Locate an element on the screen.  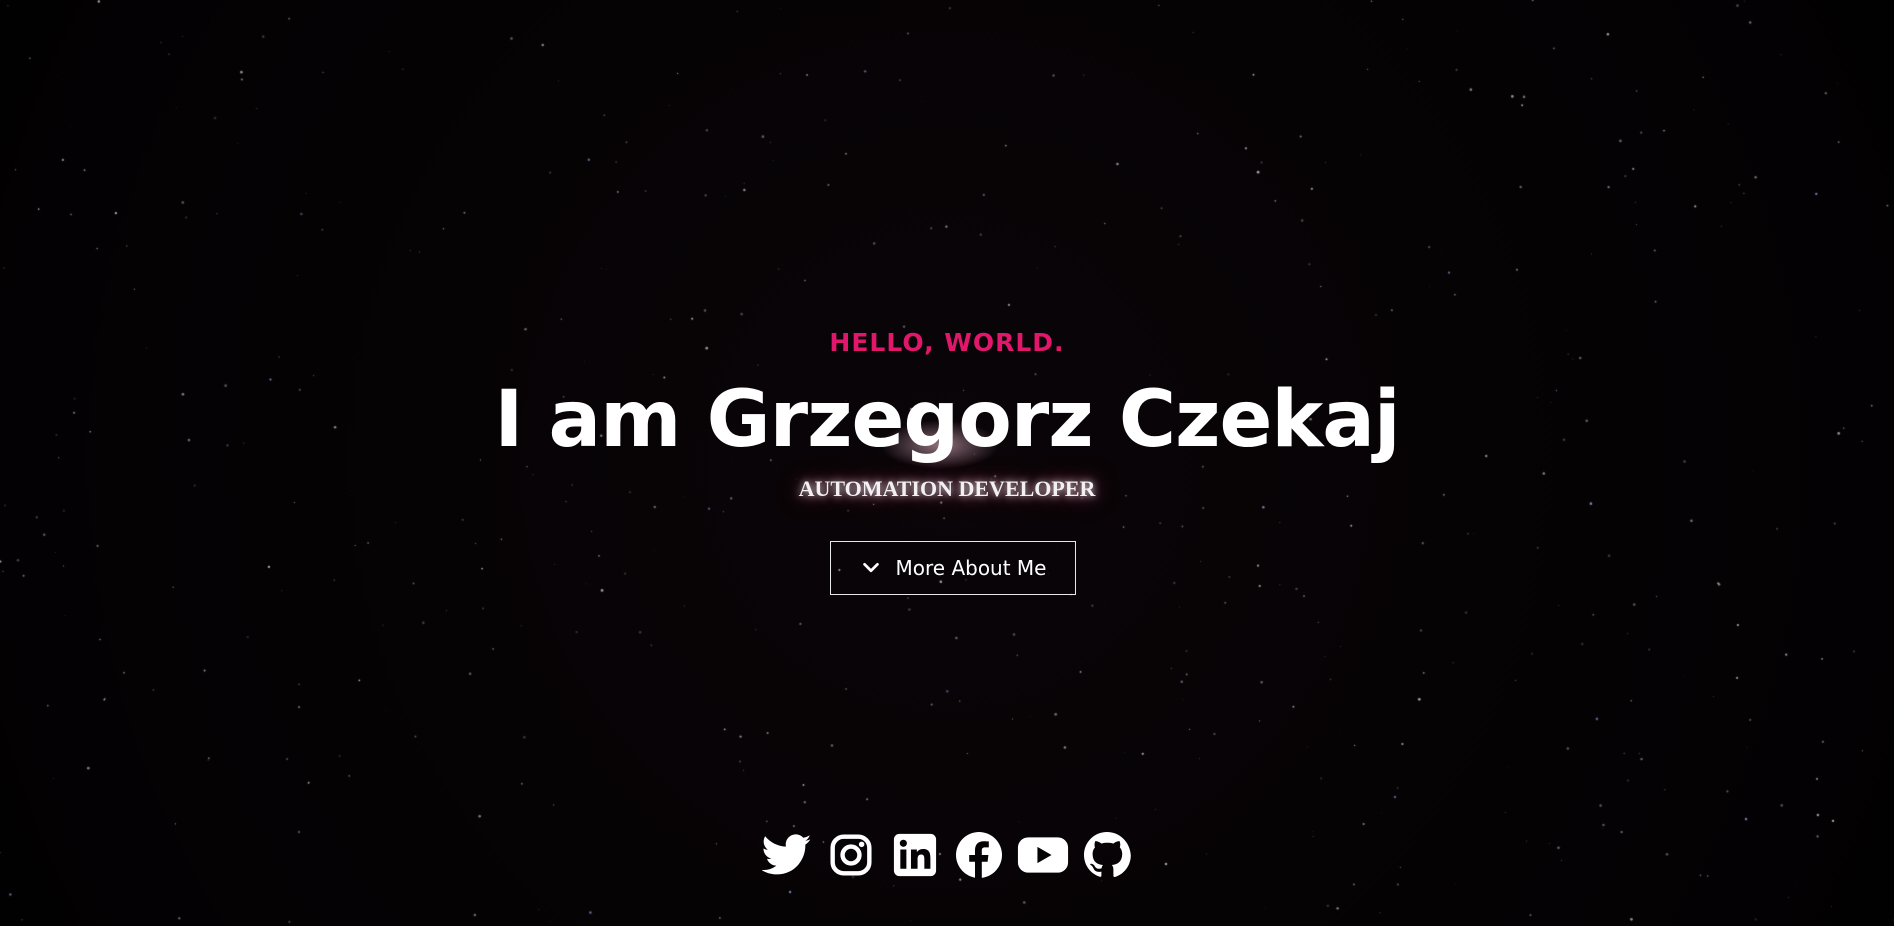
instagram-icon is located at coordinates (851, 855).